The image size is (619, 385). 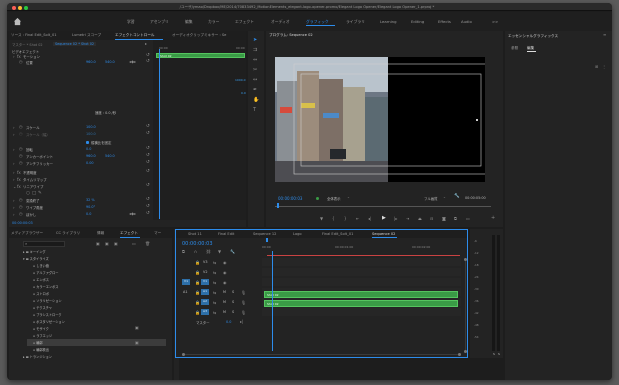 What do you see at coordinates (88, 149) in the screenshot?
I see `rotation-value: 0.0` at bounding box center [88, 149].